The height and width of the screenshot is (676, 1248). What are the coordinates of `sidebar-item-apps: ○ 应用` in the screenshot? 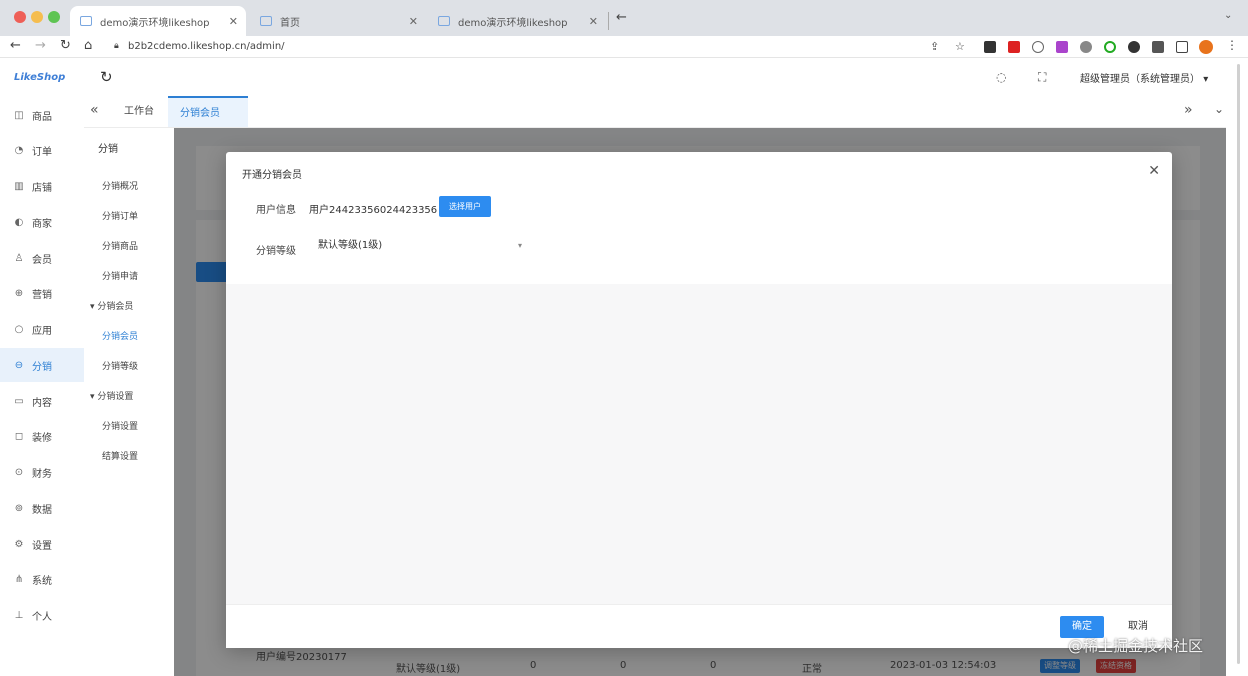 It's located at (42, 329).